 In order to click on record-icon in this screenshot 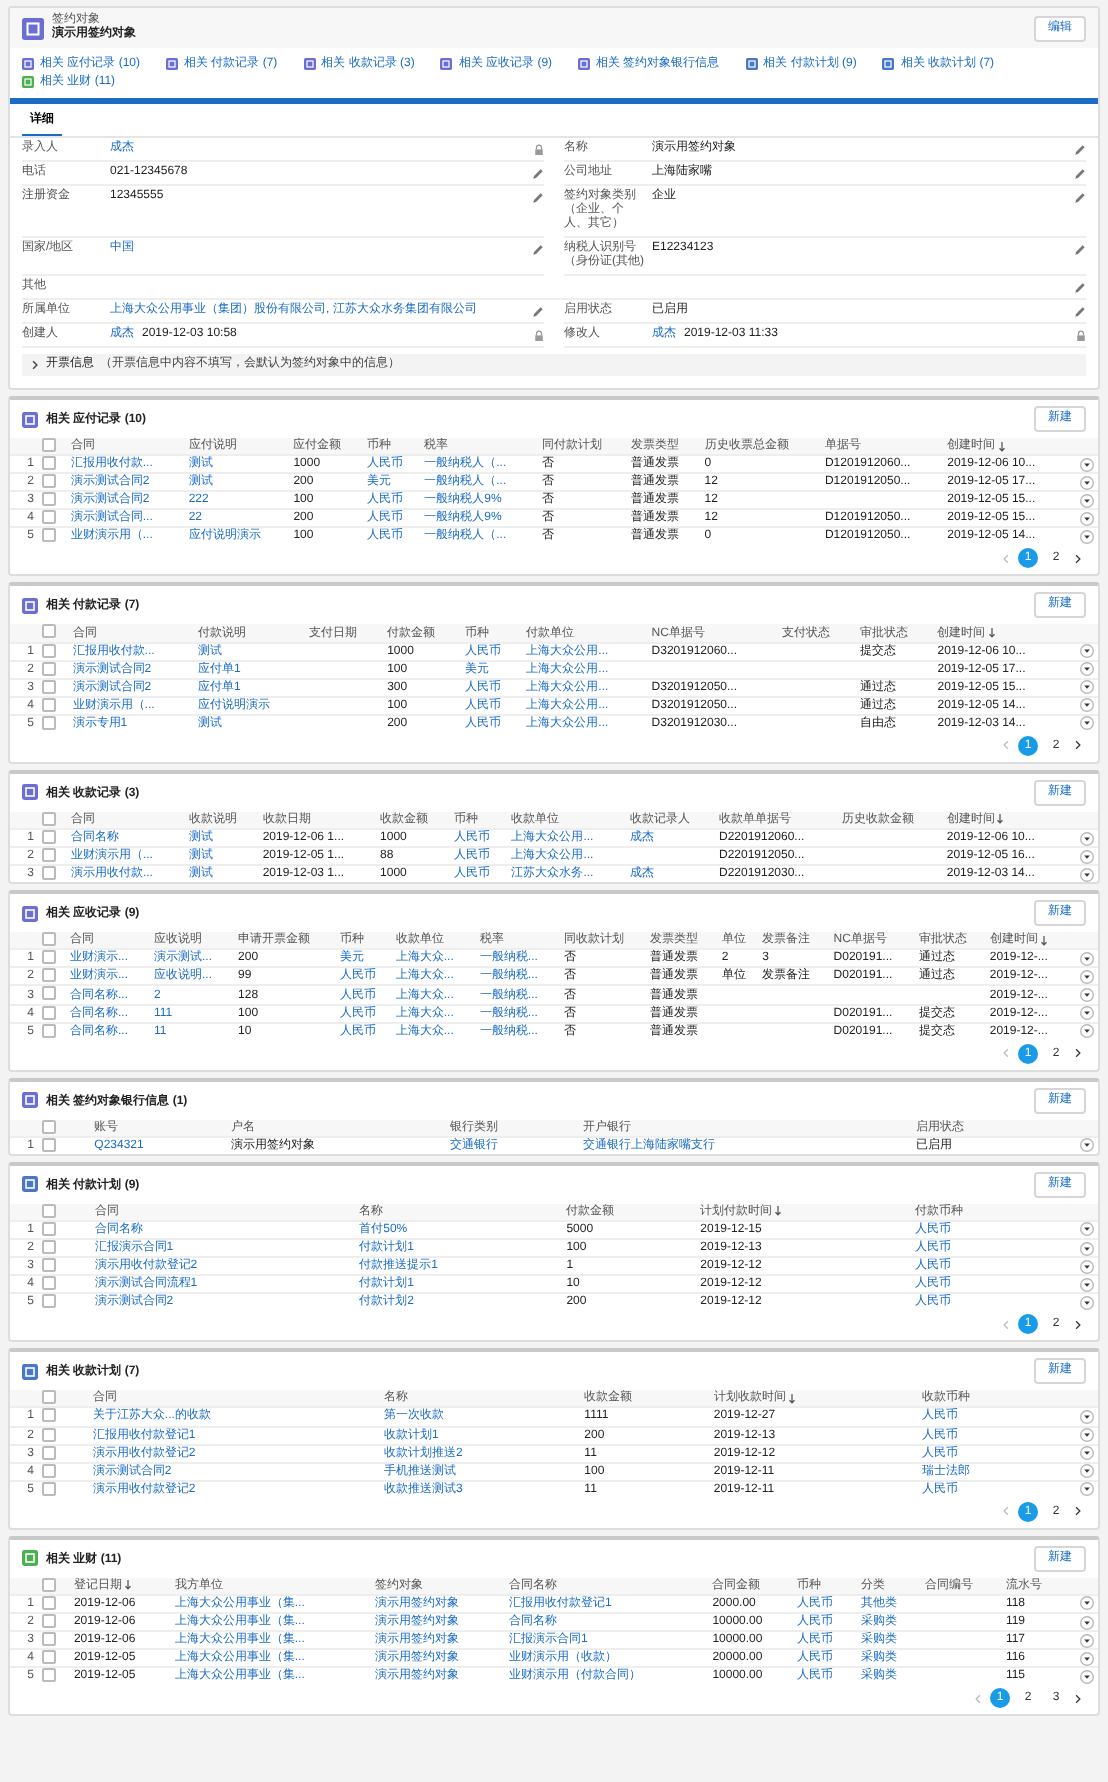, I will do `click(33, 28)`.